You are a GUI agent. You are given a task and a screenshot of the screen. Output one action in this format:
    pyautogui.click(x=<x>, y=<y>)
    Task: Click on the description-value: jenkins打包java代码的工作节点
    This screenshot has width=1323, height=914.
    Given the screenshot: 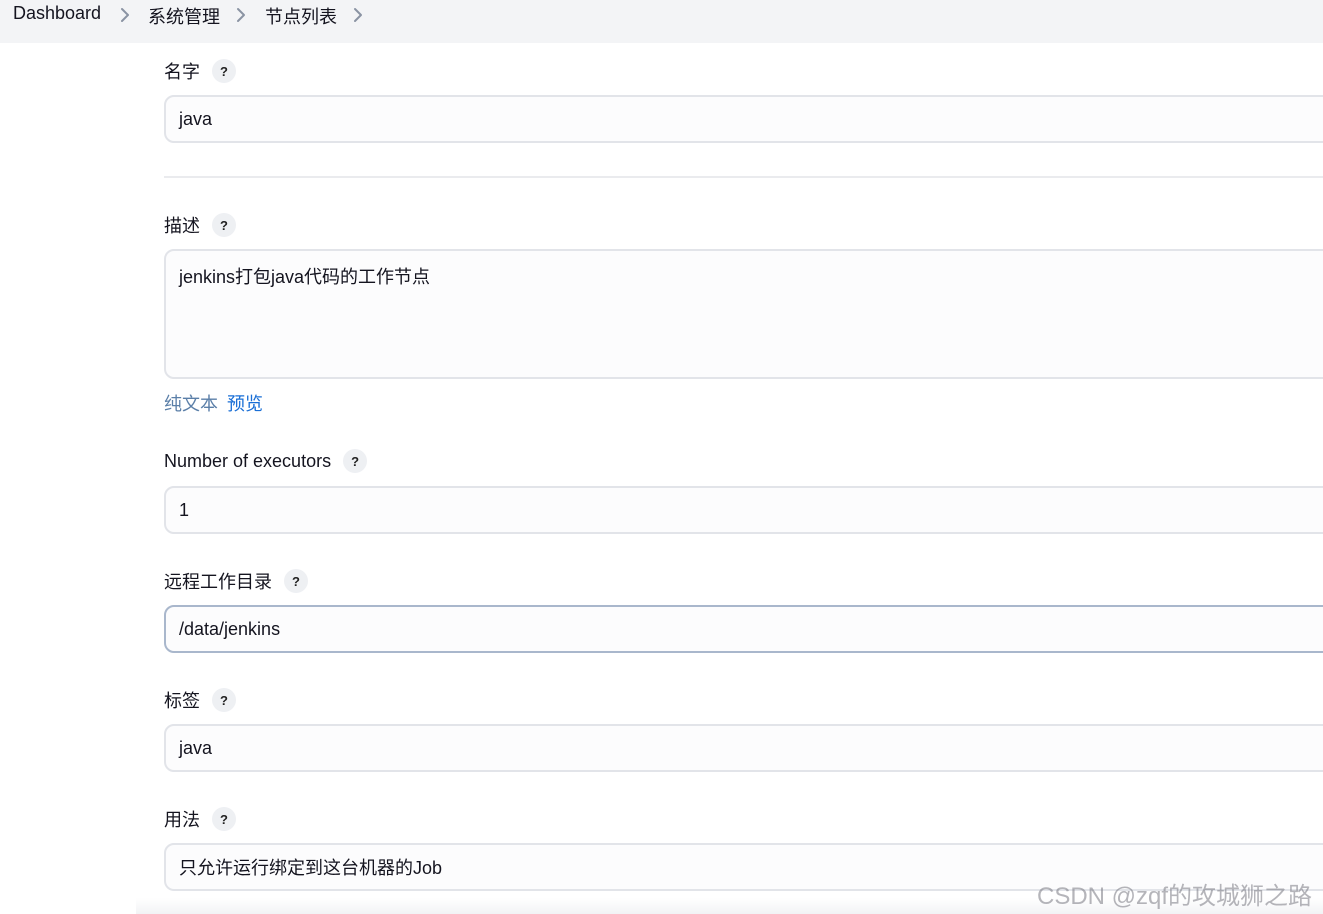 What is the action you would take?
    pyautogui.click(x=305, y=277)
    